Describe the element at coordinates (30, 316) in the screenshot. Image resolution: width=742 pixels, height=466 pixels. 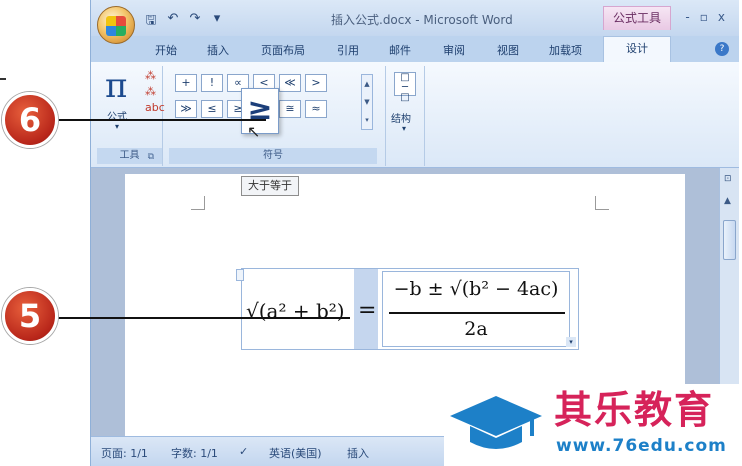
I see `callout-badge-5: 5` at that location.